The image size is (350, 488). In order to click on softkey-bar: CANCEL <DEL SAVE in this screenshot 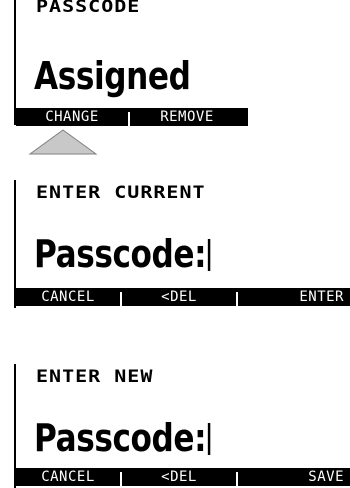, I will do `click(183, 477)`.